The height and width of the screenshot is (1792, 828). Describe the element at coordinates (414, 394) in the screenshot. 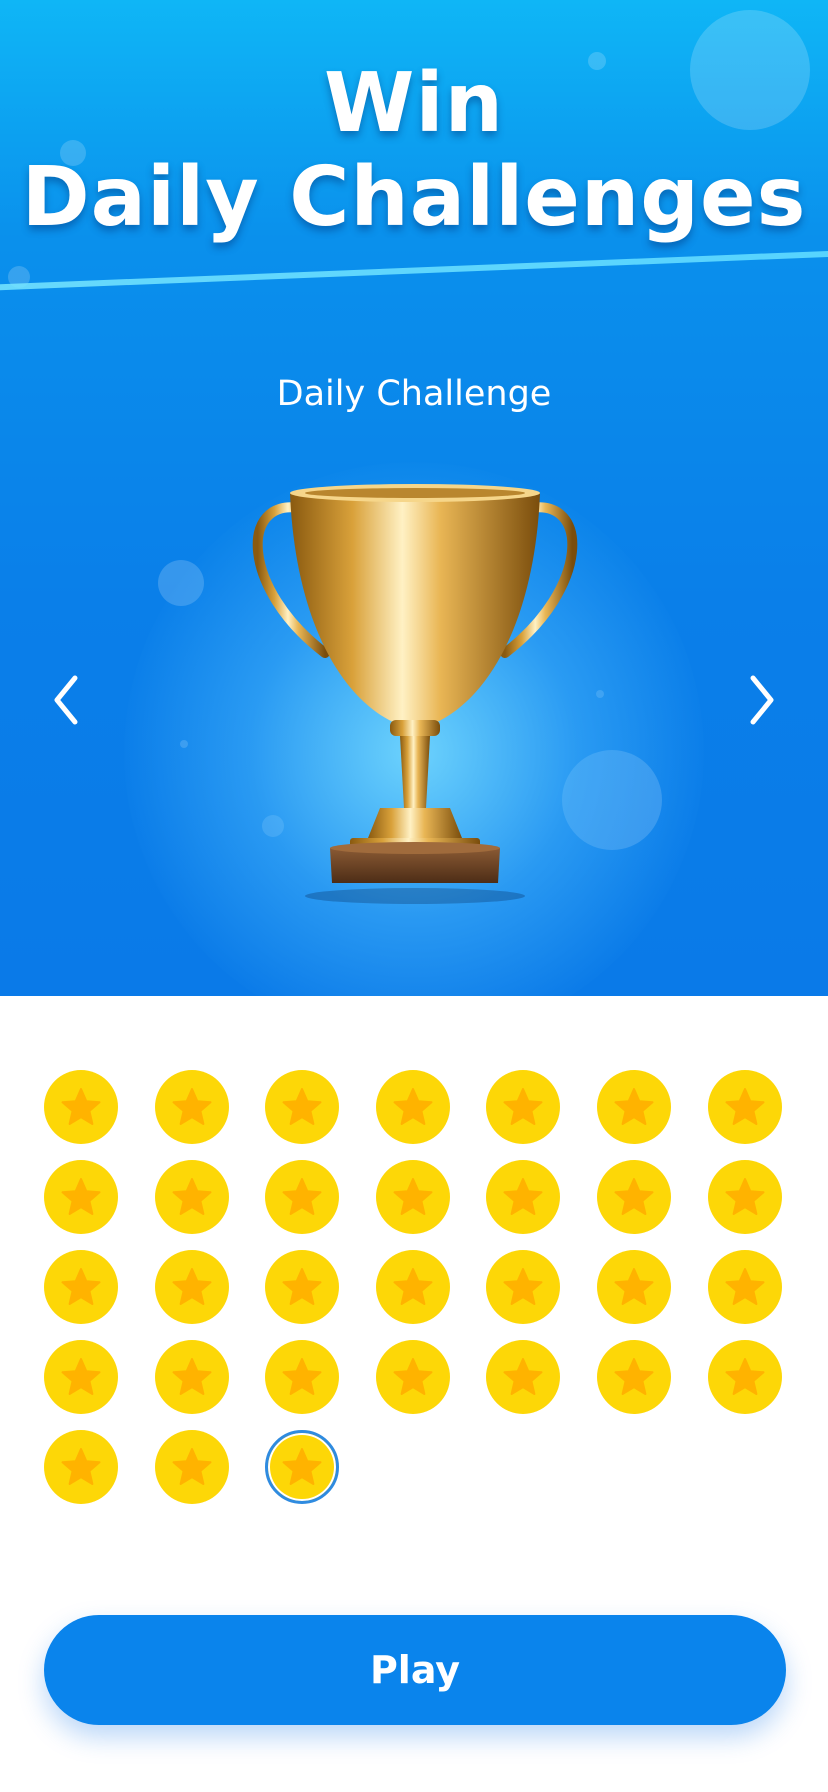

I see `card-title: Daily Challenge` at that location.